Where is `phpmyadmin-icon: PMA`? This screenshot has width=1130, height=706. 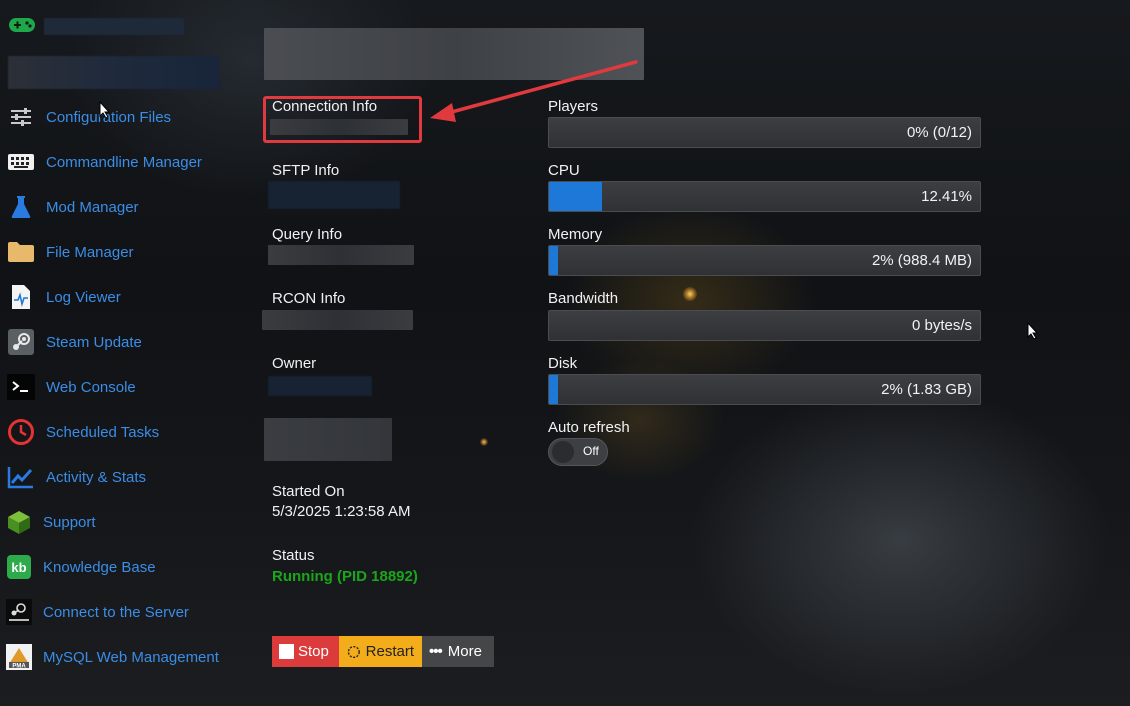
phpmyadmin-icon: PMA is located at coordinates (19, 657).